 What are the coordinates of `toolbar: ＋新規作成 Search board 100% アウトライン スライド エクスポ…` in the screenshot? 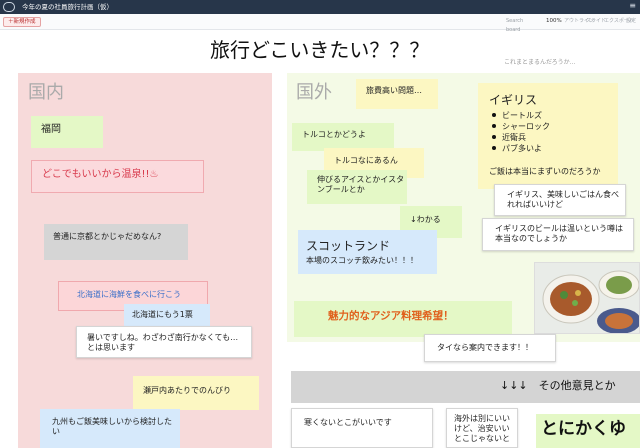 It's located at (320, 23).